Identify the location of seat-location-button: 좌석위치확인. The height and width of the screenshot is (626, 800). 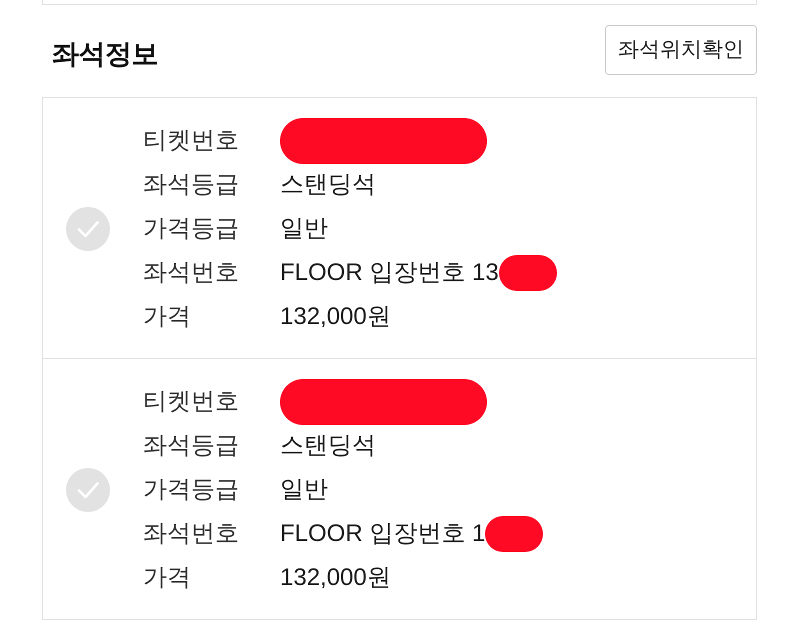
(681, 50).